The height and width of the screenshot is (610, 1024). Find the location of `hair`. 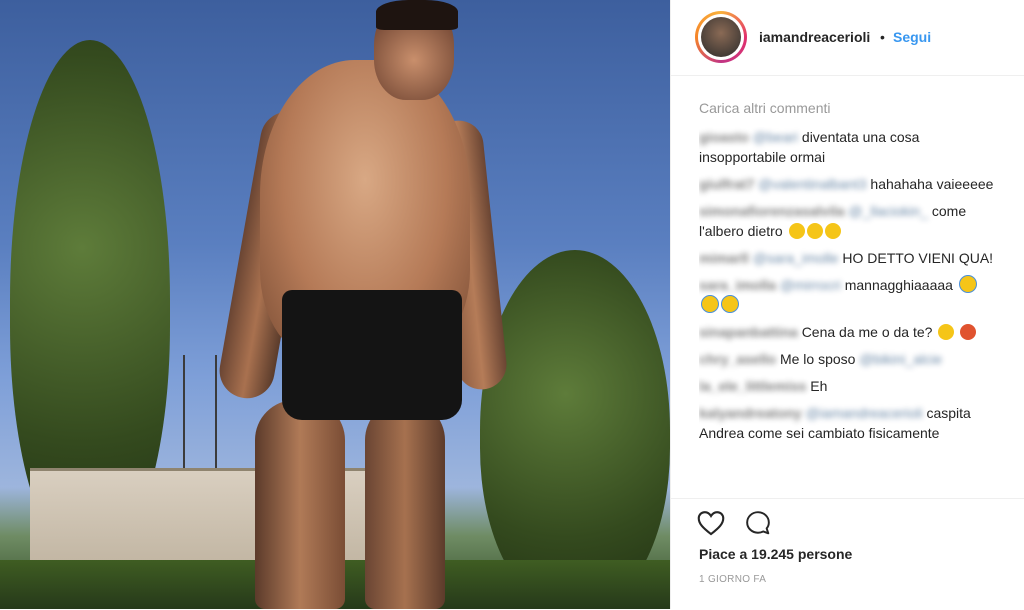

hair is located at coordinates (417, 15).